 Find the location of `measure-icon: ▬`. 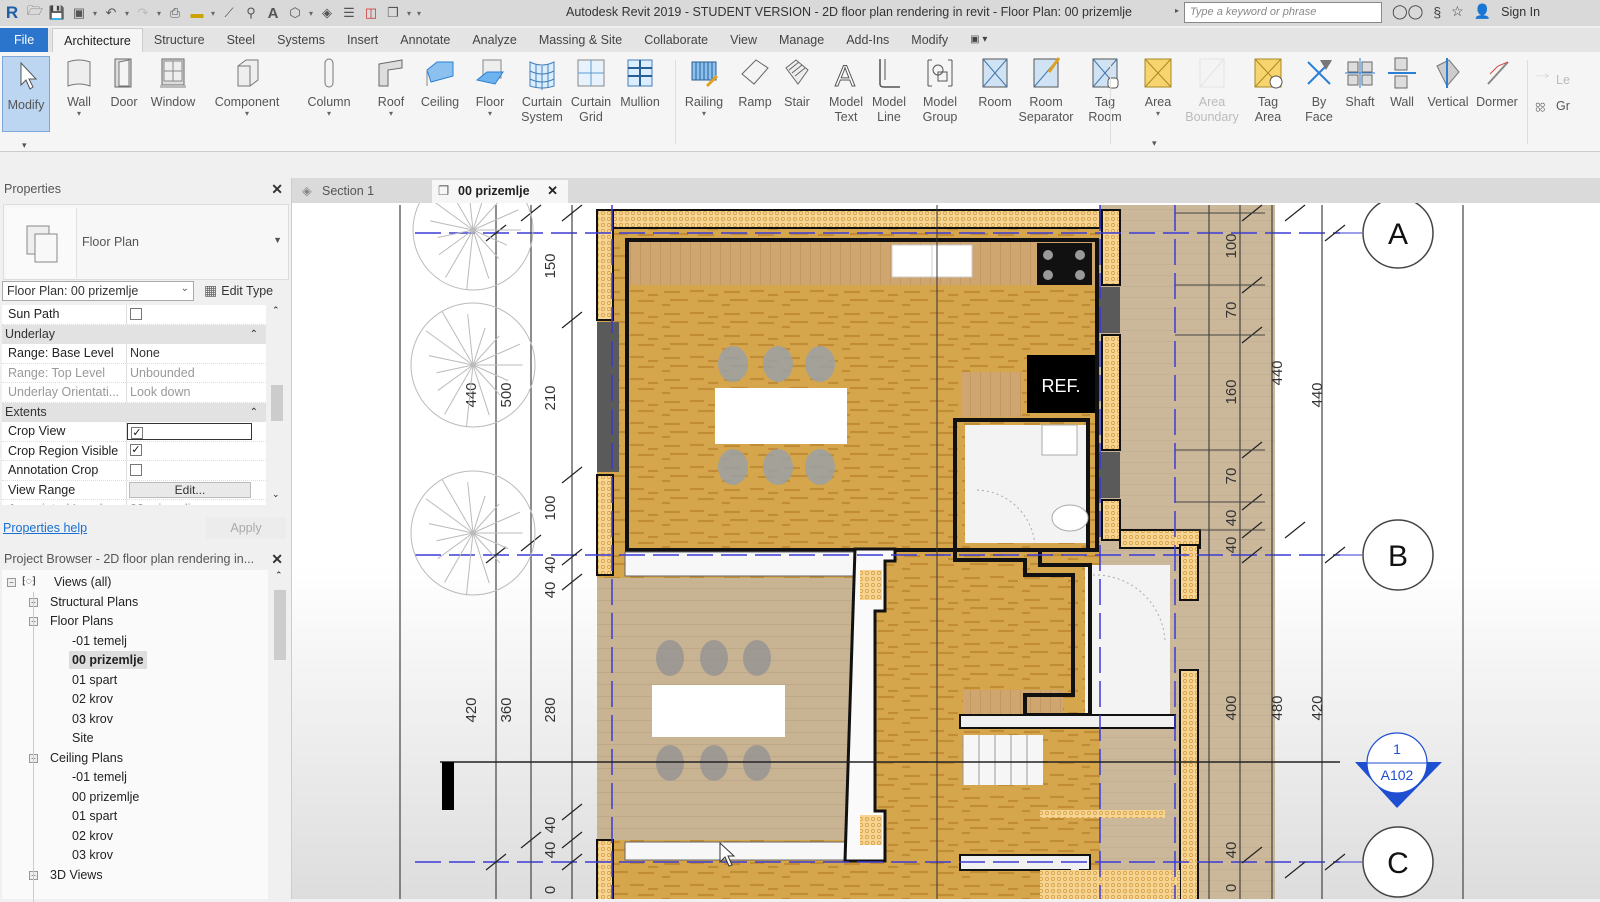

measure-icon: ▬ is located at coordinates (197, 13).